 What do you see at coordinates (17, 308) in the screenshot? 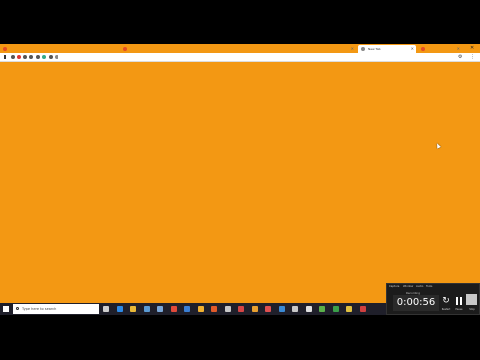
I see `search-icon` at bounding box center [17, 308].